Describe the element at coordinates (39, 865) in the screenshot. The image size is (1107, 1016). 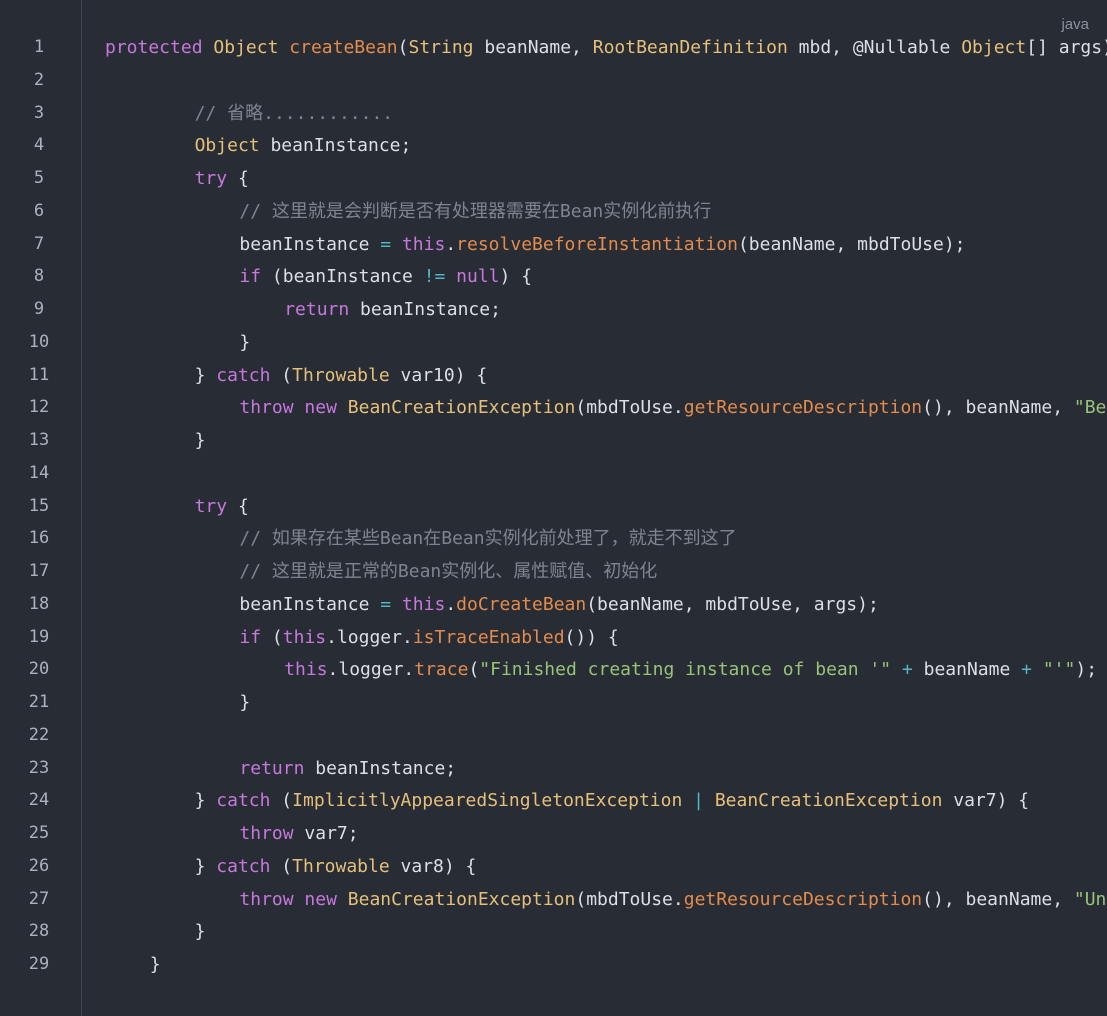
I see `line-number: 26` at that location.